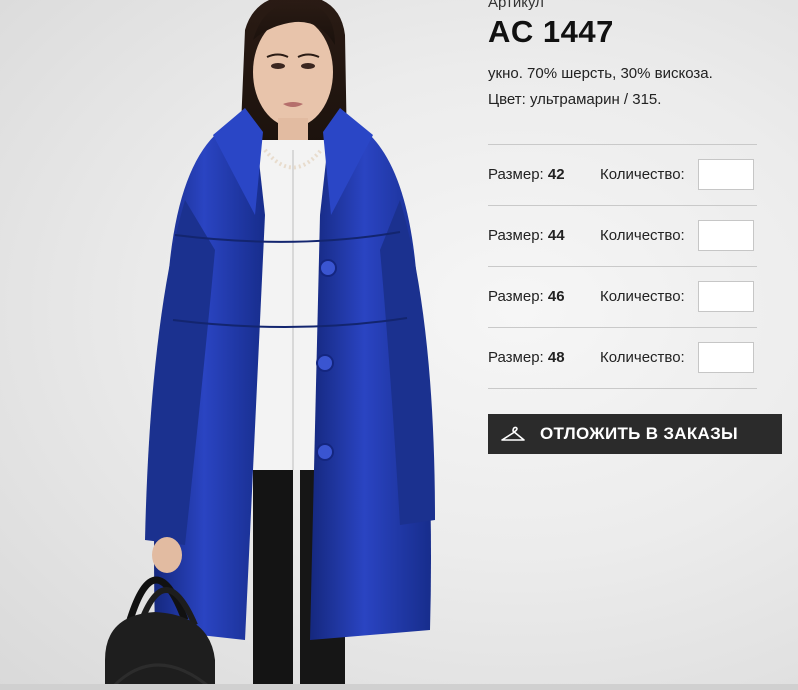 This screenshot has height=690, width=798. I want to click on size-row: Размер: 44 Количество:, so click(622, 236).